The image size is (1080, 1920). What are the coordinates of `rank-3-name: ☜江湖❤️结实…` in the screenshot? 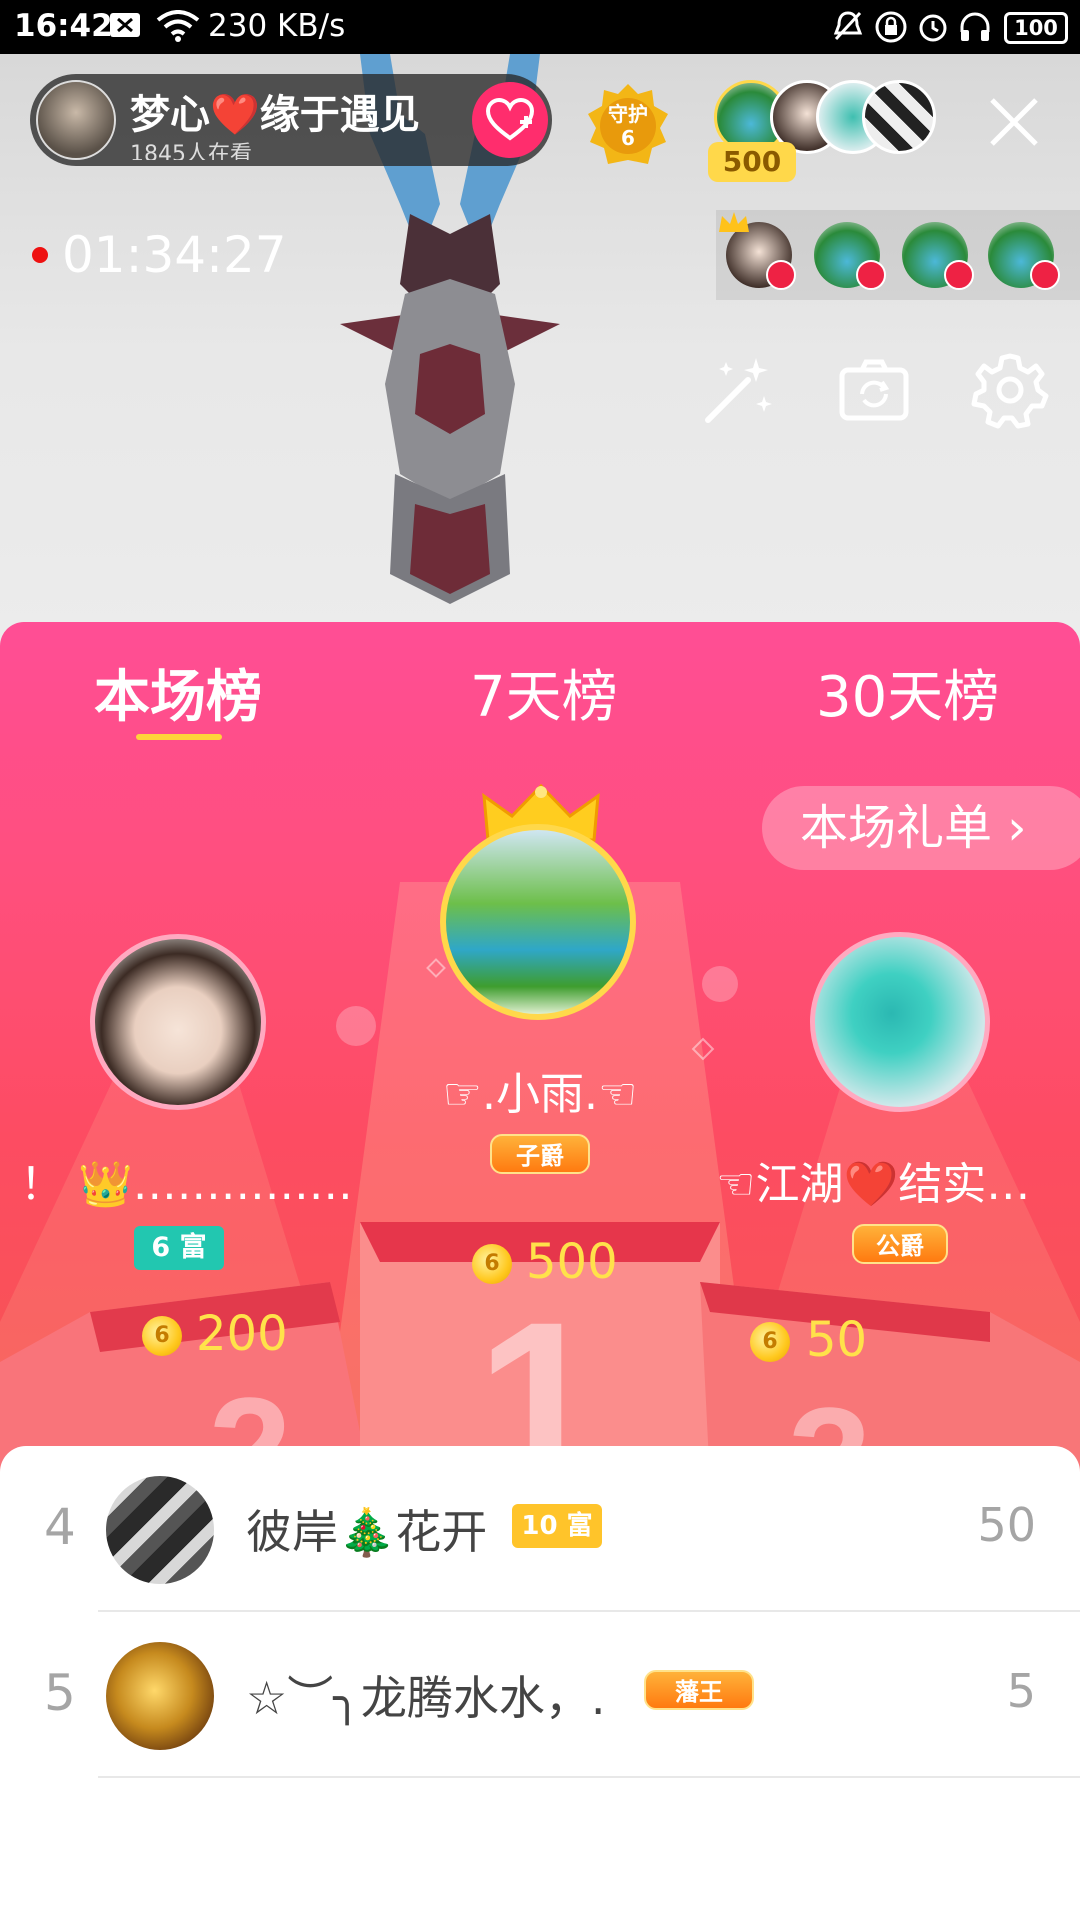 It's located at (873, 1184).